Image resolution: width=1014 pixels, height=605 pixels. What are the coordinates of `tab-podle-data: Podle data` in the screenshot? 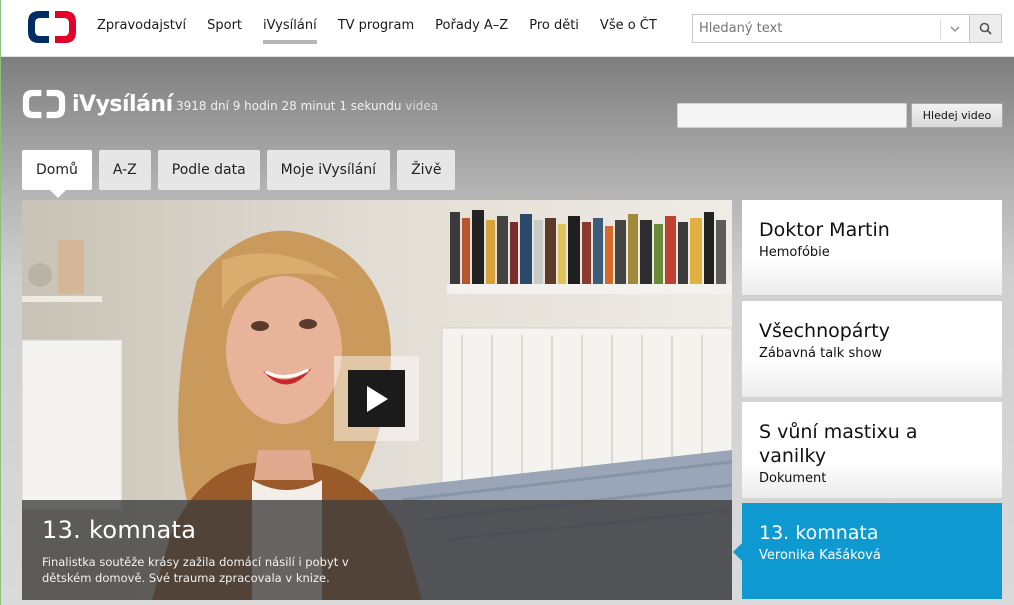 It's located at (208, 170).